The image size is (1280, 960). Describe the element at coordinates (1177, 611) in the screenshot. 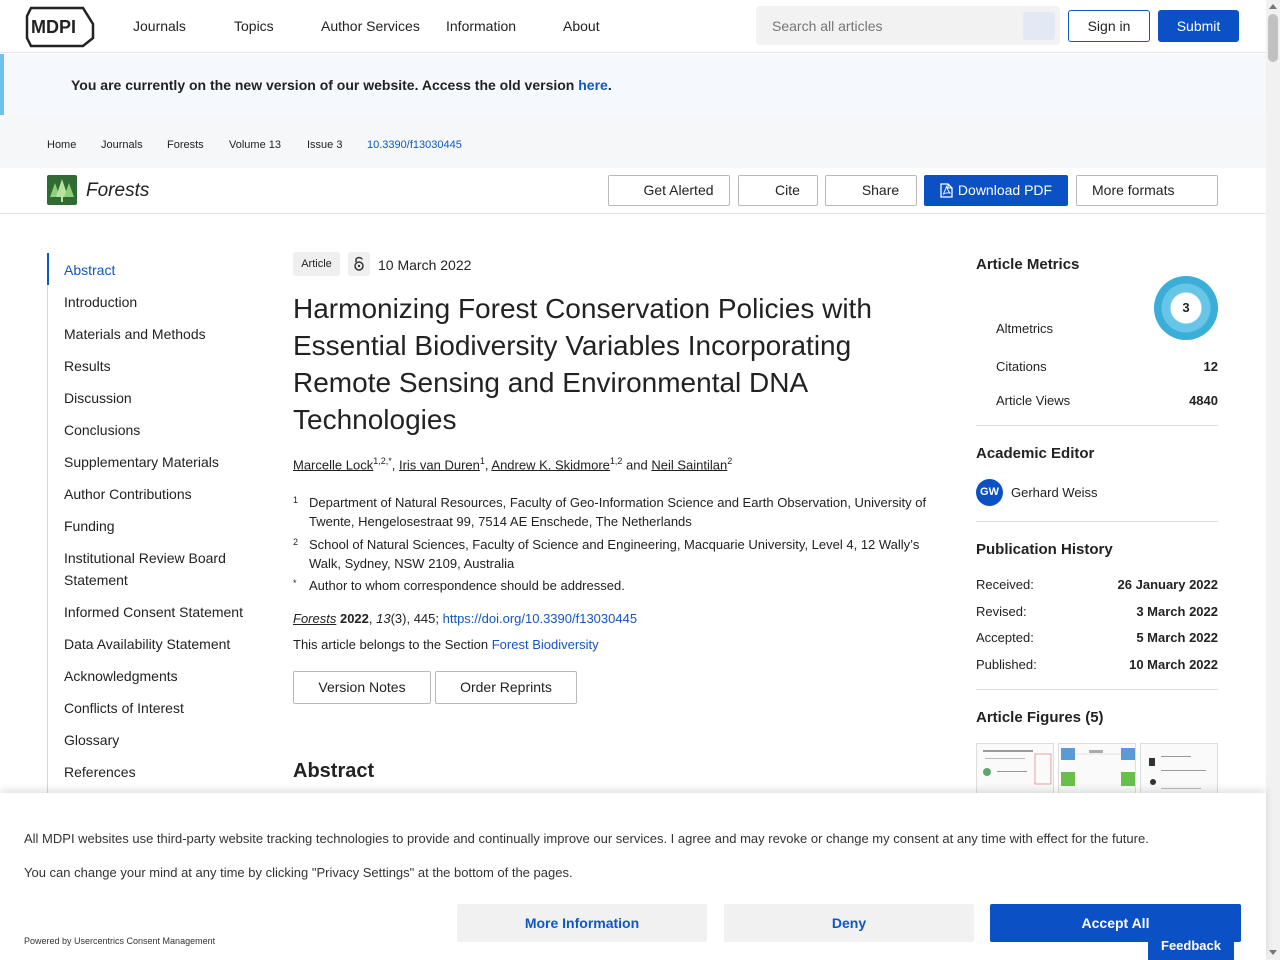

I see `history-date: 3 March 2022` at that location.